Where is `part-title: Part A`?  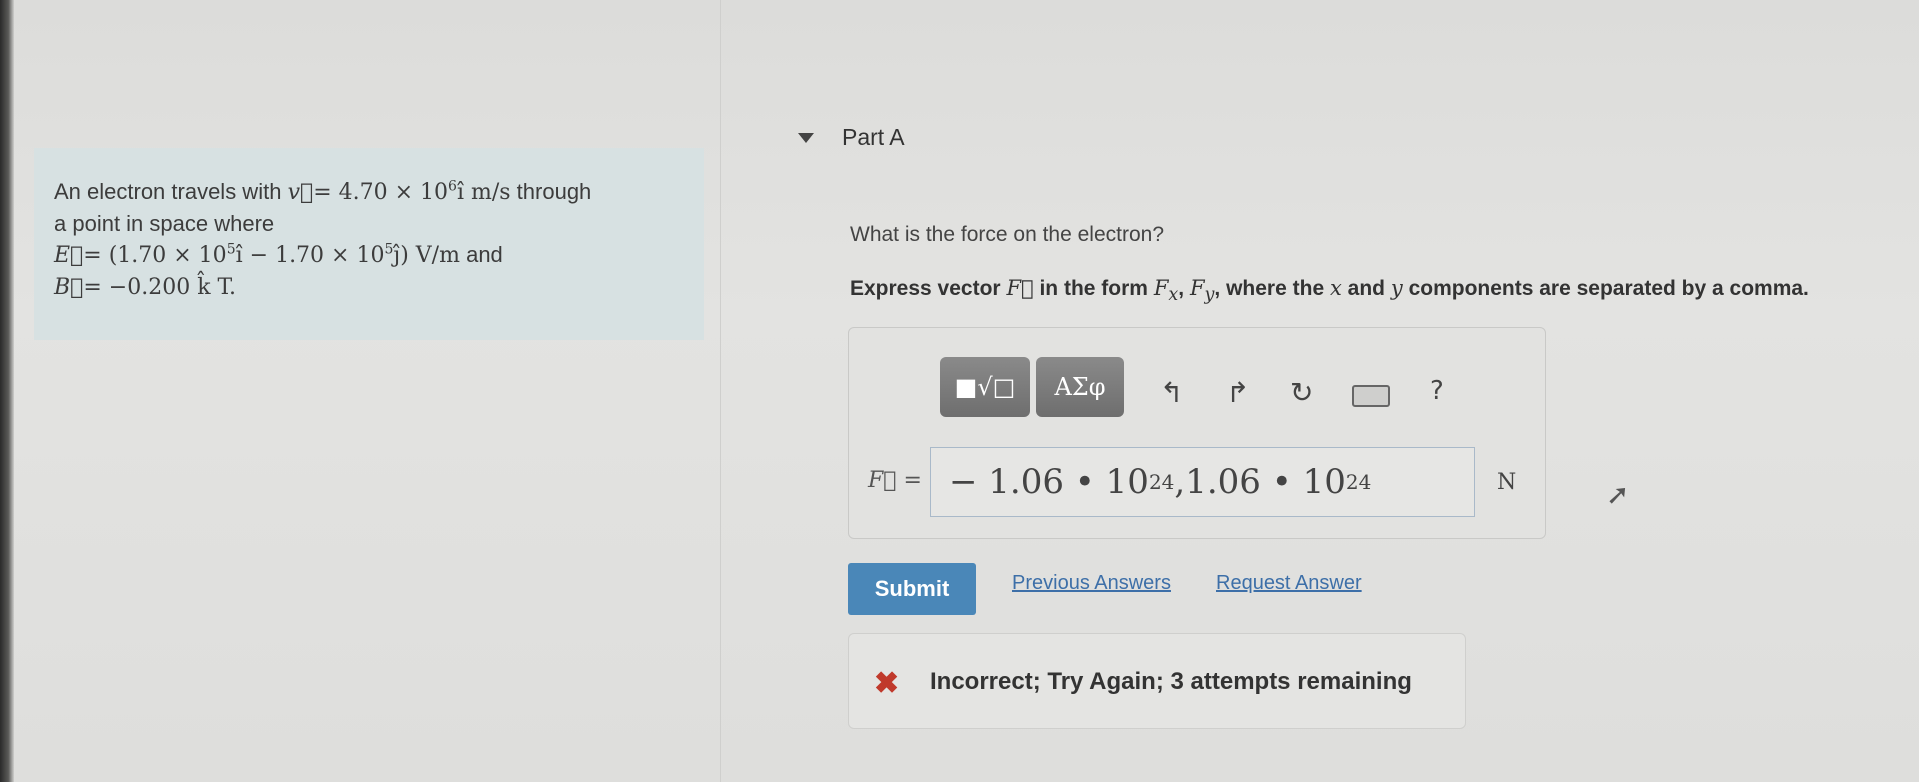 part-title: Part A is located at coordinates (873, 137).